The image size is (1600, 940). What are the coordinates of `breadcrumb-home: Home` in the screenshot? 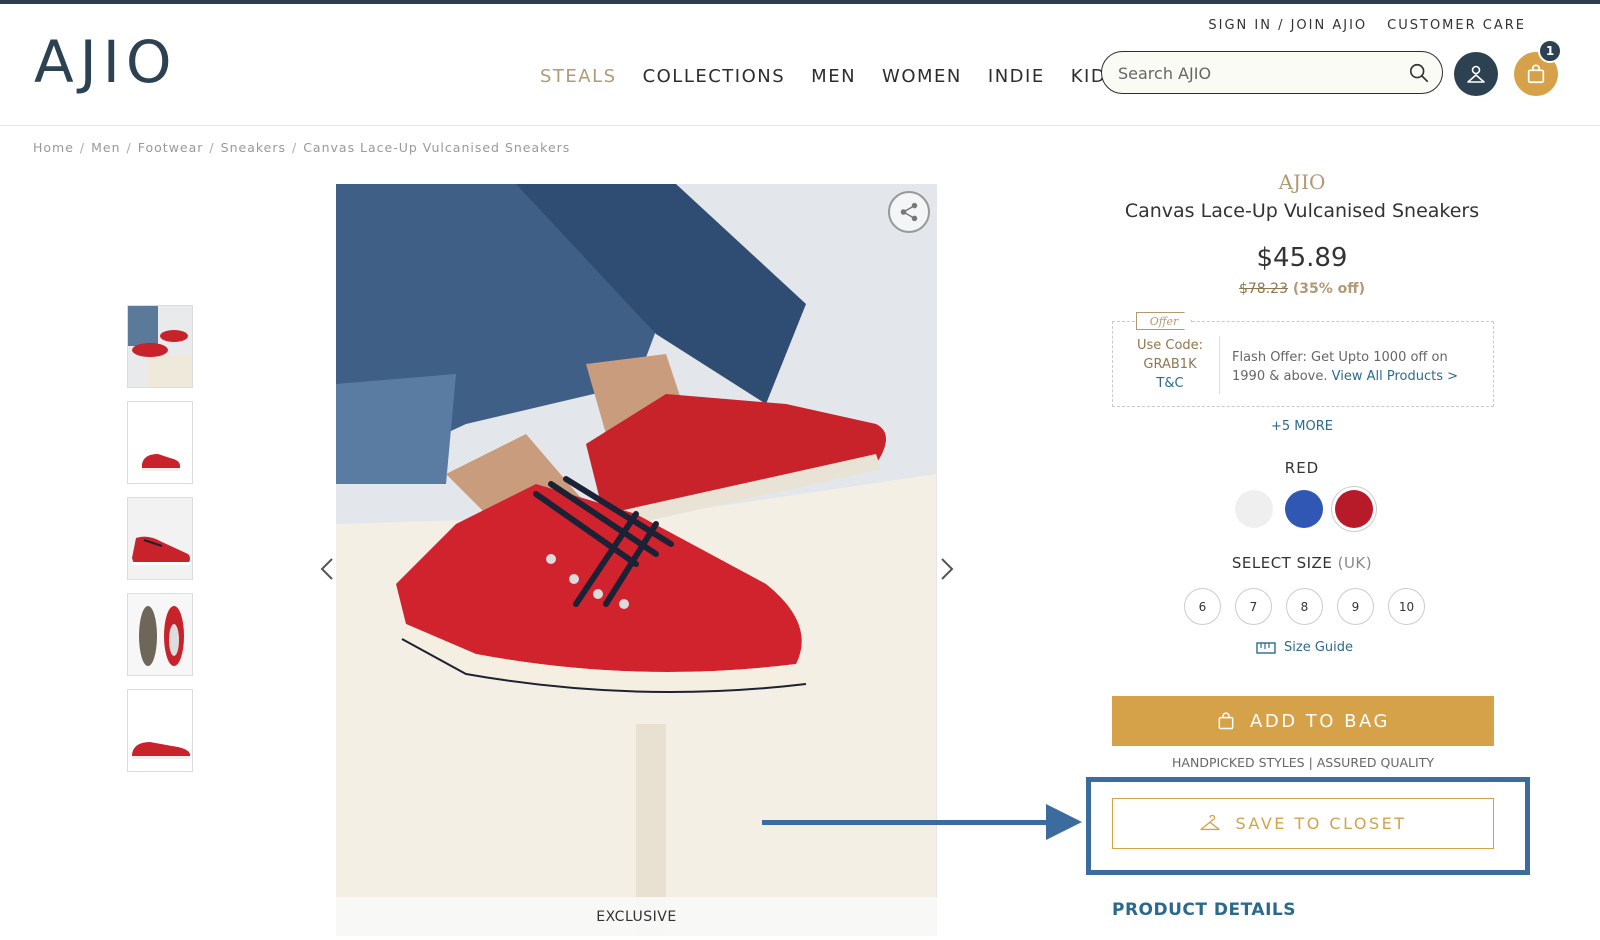 It's located at (53, 147).